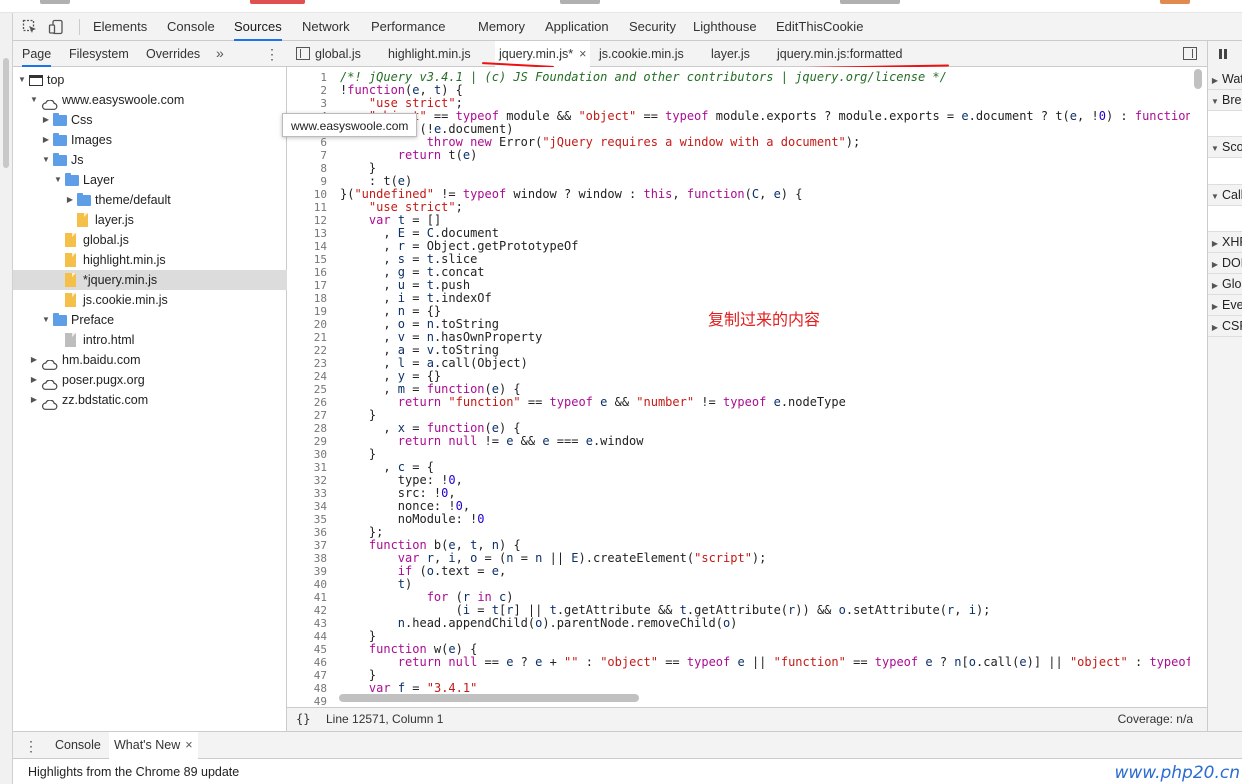 This screenshot has width=1242, height=784. I want to click on page-scrollbar-thumb, so click(6, 113).